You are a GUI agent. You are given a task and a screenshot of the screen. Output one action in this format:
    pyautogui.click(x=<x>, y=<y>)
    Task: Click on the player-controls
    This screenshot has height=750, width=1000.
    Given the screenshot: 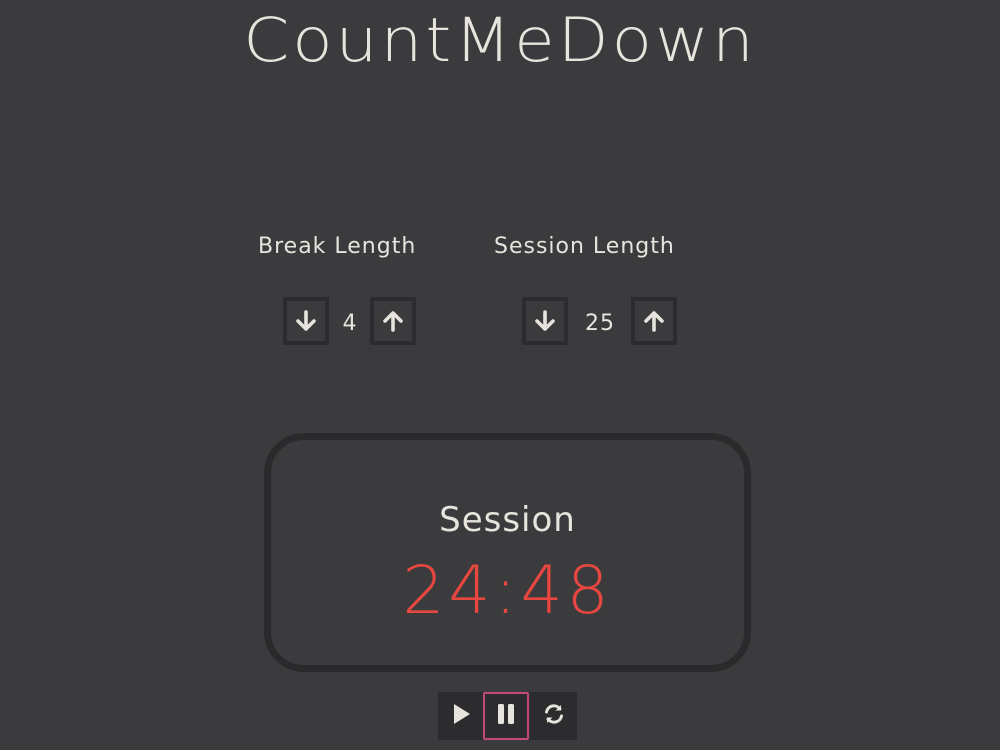 What is the action you would take?
    pyautogui.click(x=507, y=716)
    